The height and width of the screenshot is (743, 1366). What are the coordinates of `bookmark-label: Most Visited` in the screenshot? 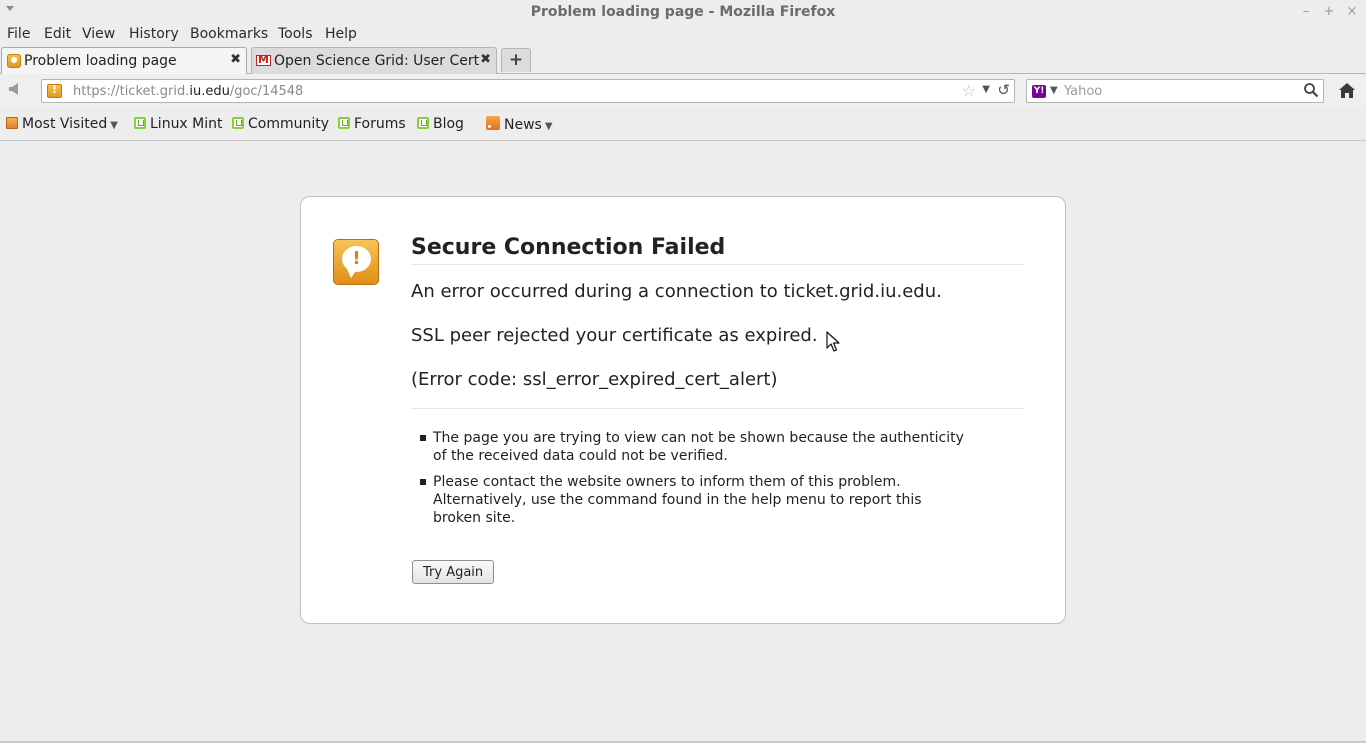 It's located at (65, 124).